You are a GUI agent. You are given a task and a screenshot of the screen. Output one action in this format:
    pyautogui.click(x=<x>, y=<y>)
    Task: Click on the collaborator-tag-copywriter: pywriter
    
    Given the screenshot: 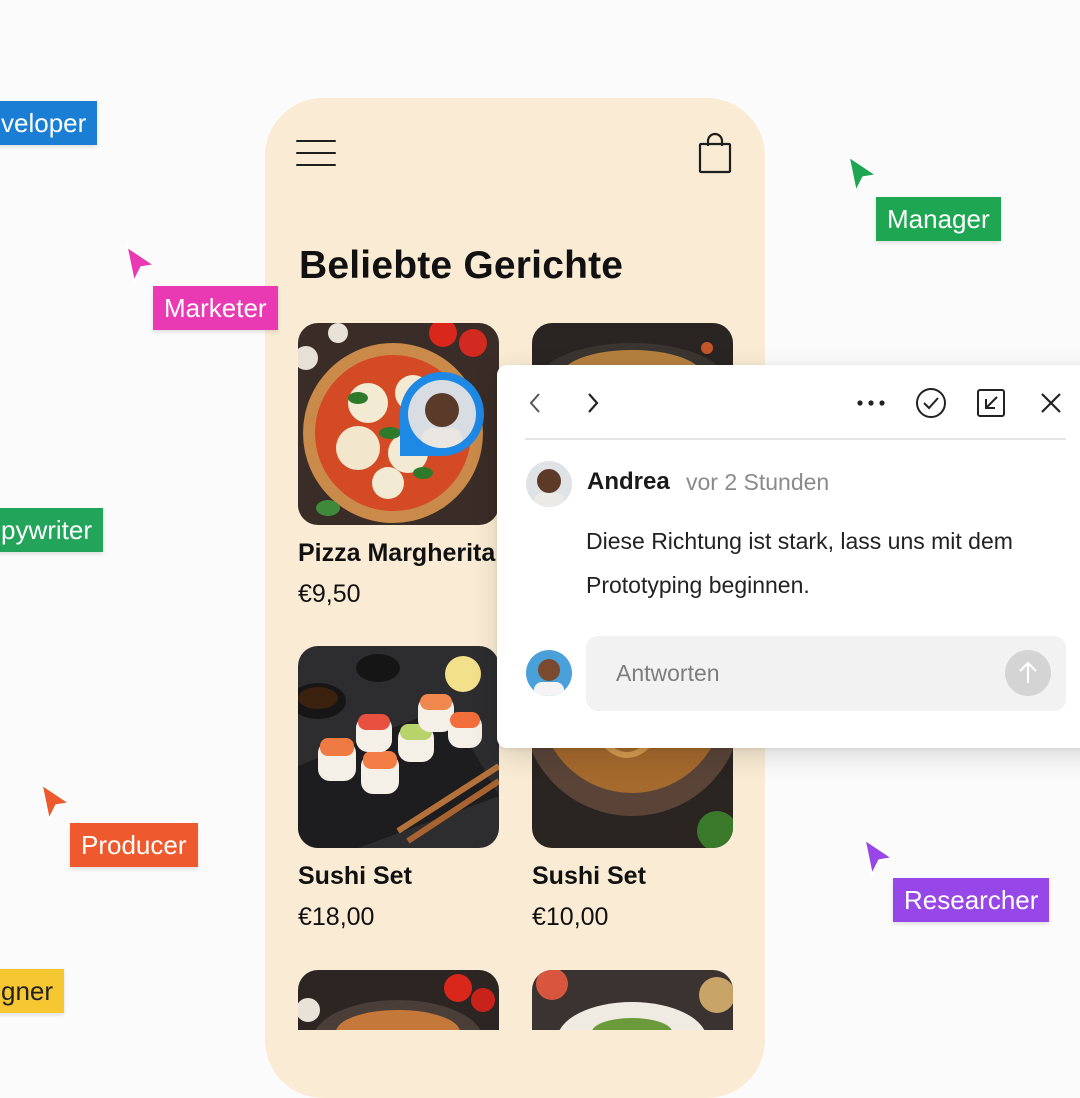 What is the action you would take?
    pyautogui.click(x=52, y=530)
    